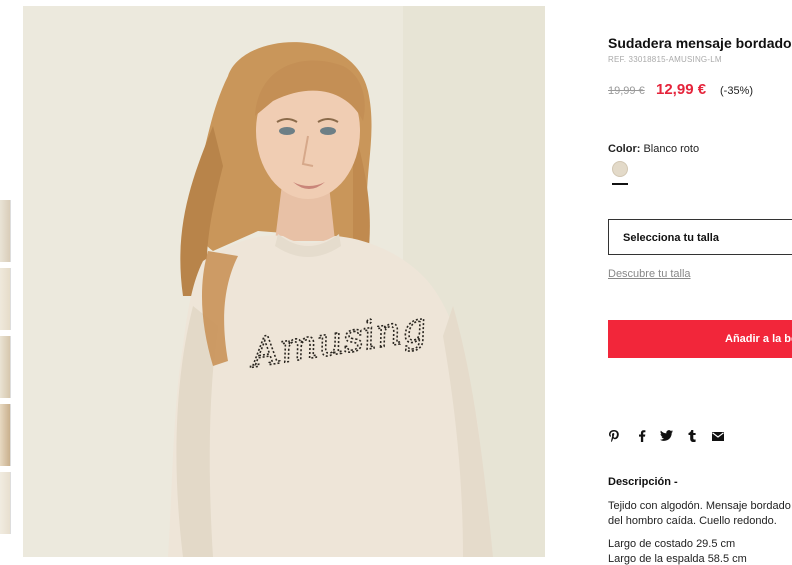 The image size is (792, 565). What do you see at coordinates (614, 437) in the screenshot?
I see `pinterest-icon` at bounding box center [614, 437].